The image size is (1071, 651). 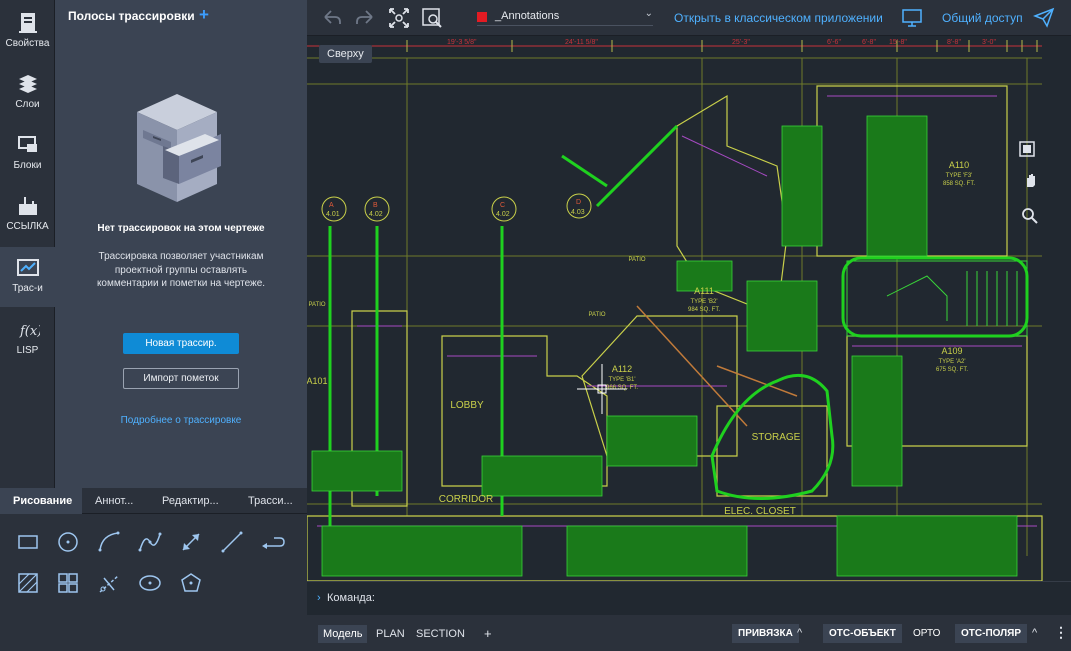 What do you see at coordinates (488, 633) in the screenshot?
I see `add-layout-button: +` at bounding box center [488, 633].